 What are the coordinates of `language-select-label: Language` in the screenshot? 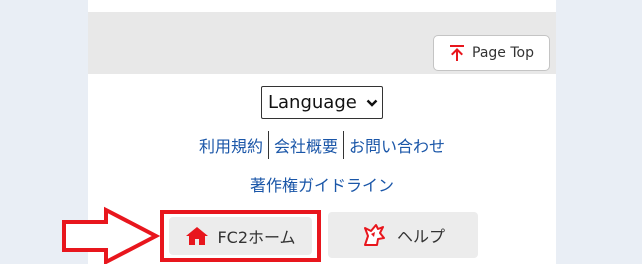 It's located at (312, 102).